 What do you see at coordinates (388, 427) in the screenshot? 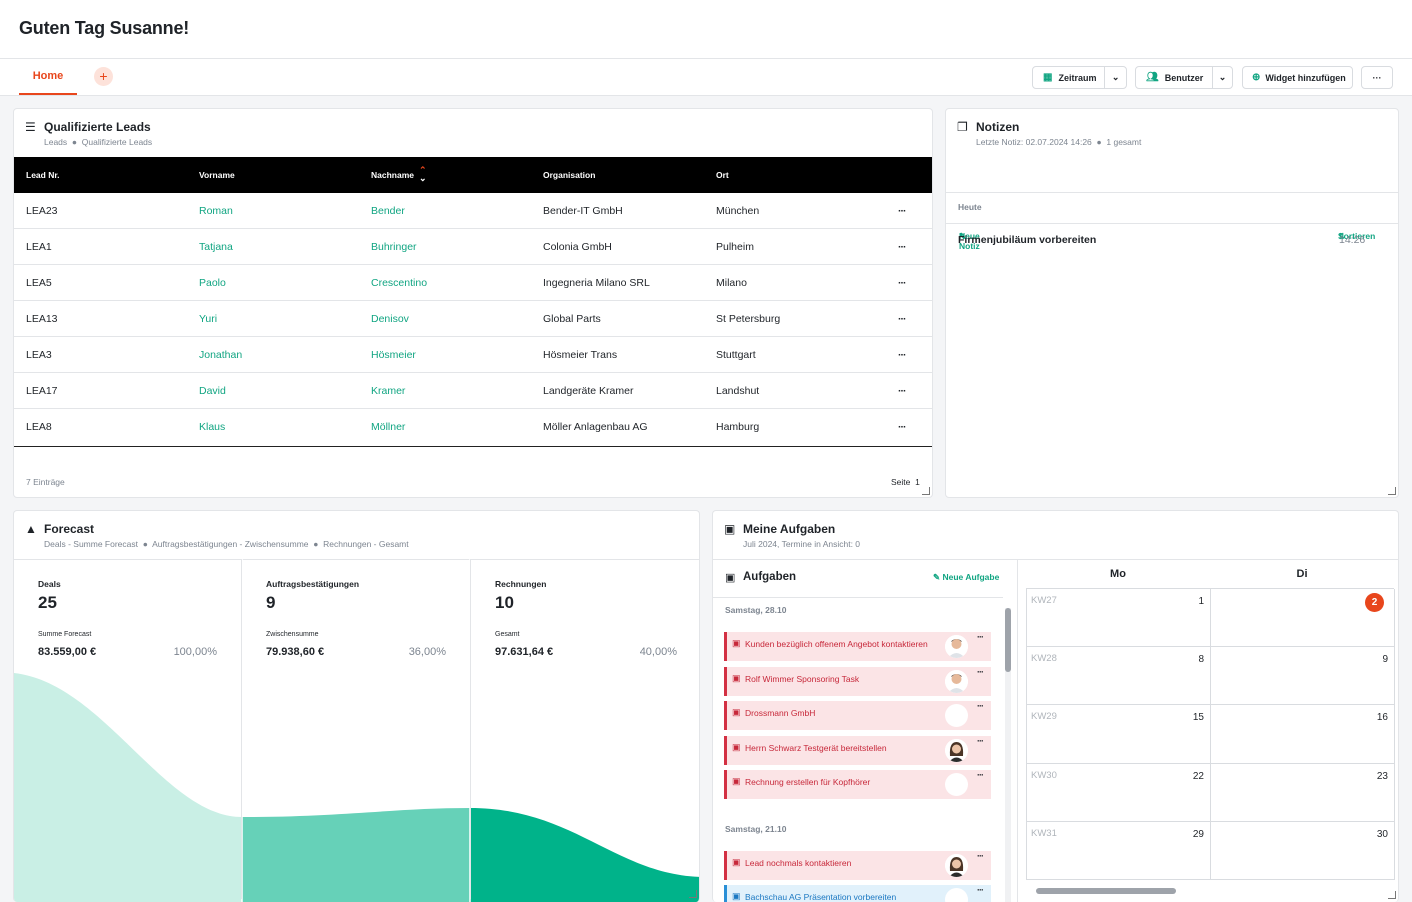
I see `lastname-cell: Möllner` at bounding box center [388, 427].